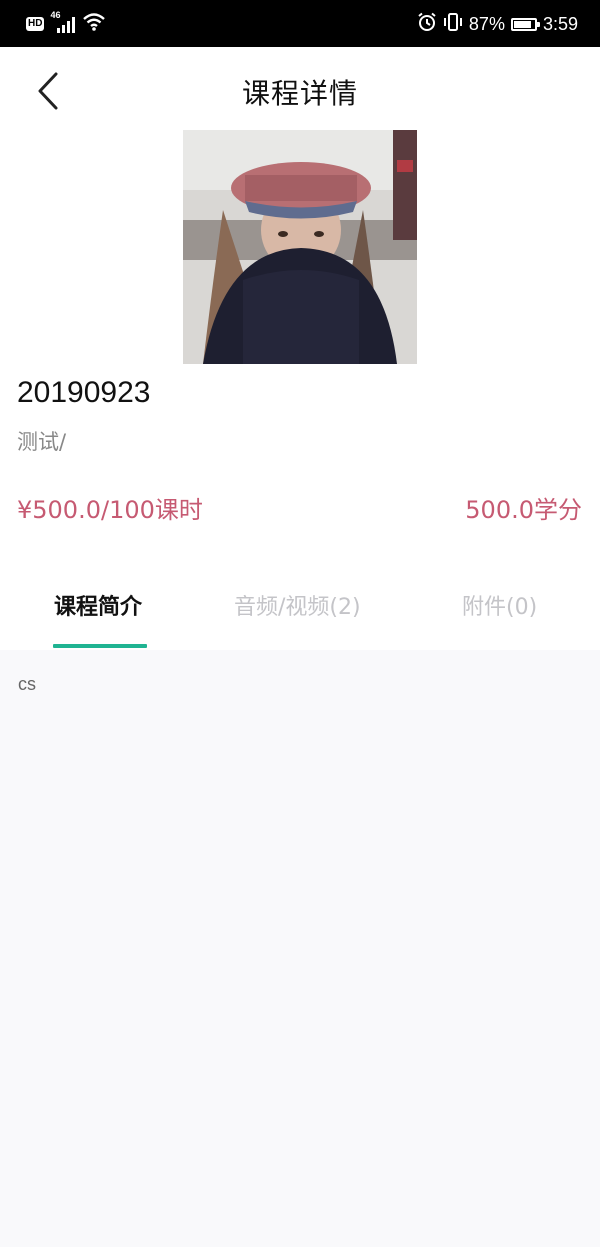 The width and height of the screenshot is (600, 1247). What do you see at coordinates (486, 24) in the screenshot?
I see `battery-percent: 87%` at bounding box center [486, 24].